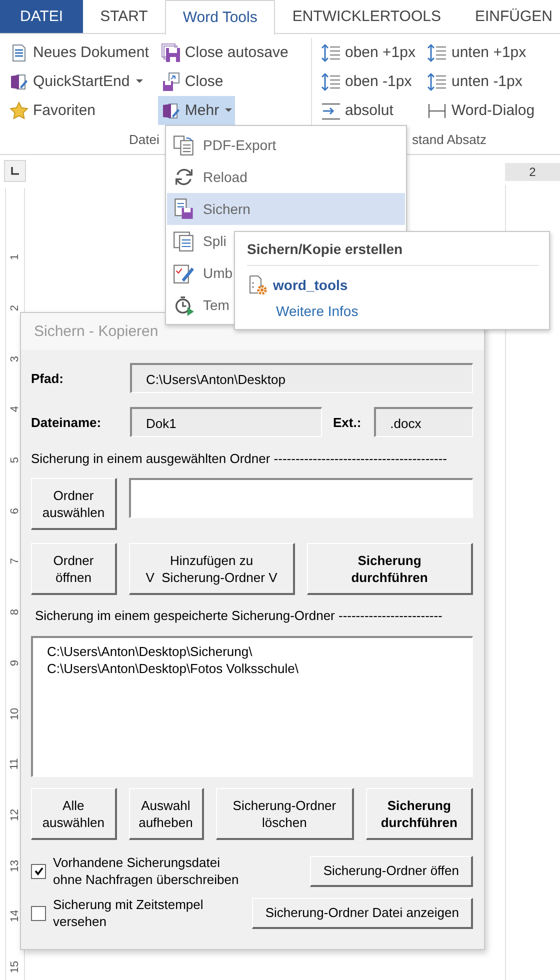 Image resolution: width=560 pixels, height=980 pixels. I want to click on ruler-number: 7, so click(15, 561).